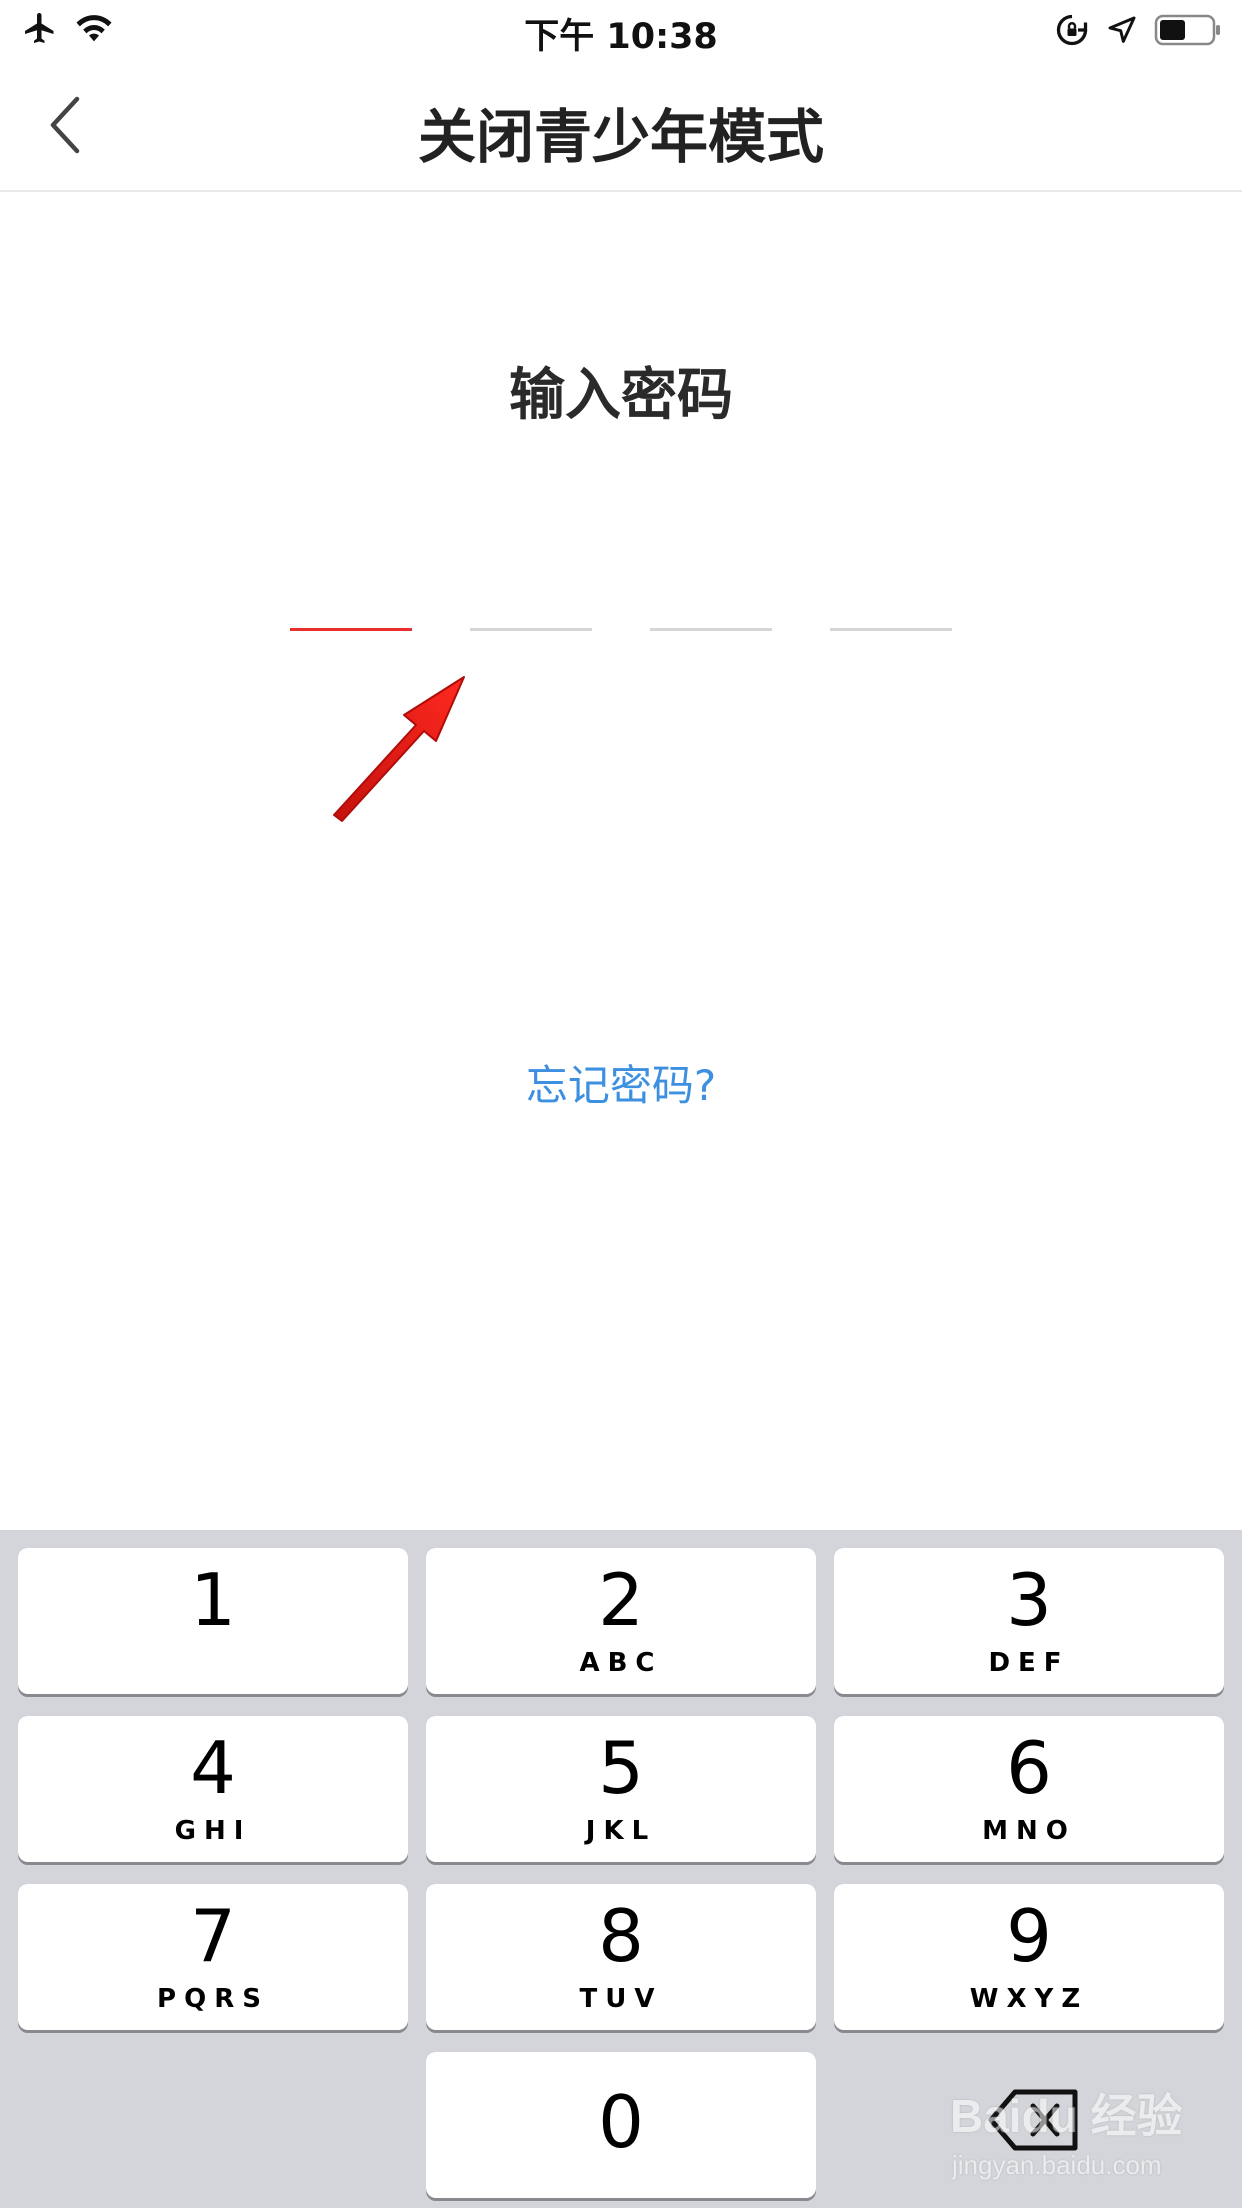 Image resolution: width=1242 pixels, height=2208 pixels. Describe the element at coordinates (1029, 1663) in the screenshot. I see `key-letters: DEF` at that location.